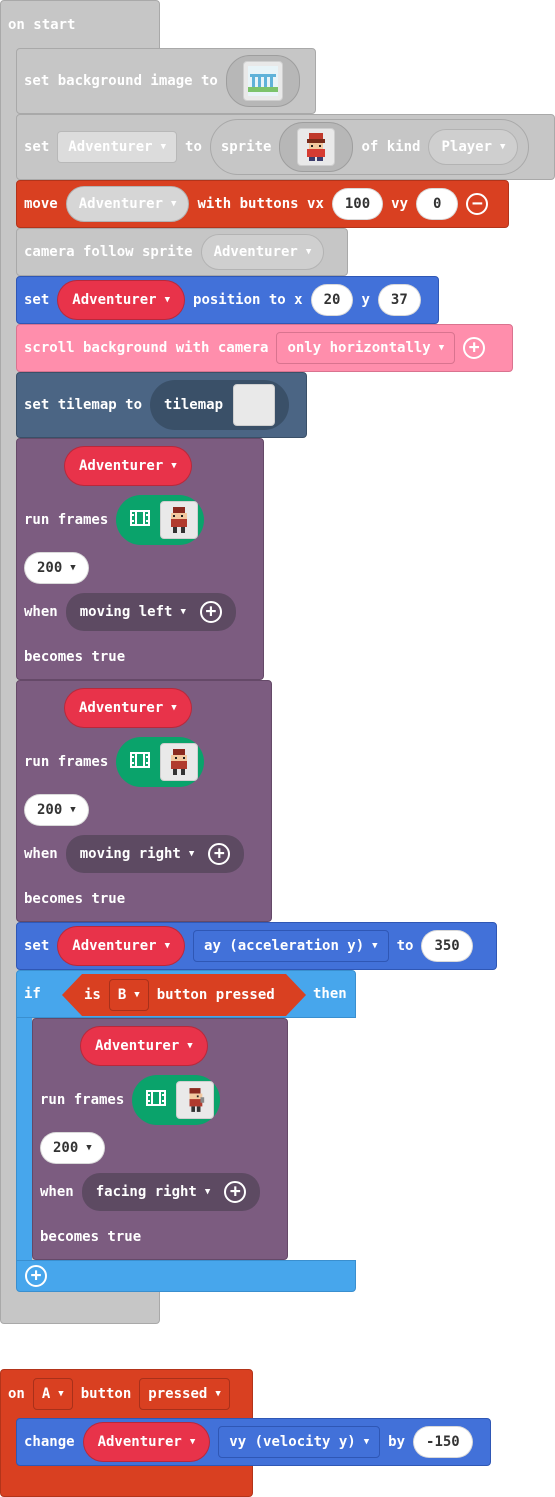  What do you see at coordinates (443, 1442) in the screenshot?
I see `velocity-change-input: -150` at bounding box center [443, 1442].